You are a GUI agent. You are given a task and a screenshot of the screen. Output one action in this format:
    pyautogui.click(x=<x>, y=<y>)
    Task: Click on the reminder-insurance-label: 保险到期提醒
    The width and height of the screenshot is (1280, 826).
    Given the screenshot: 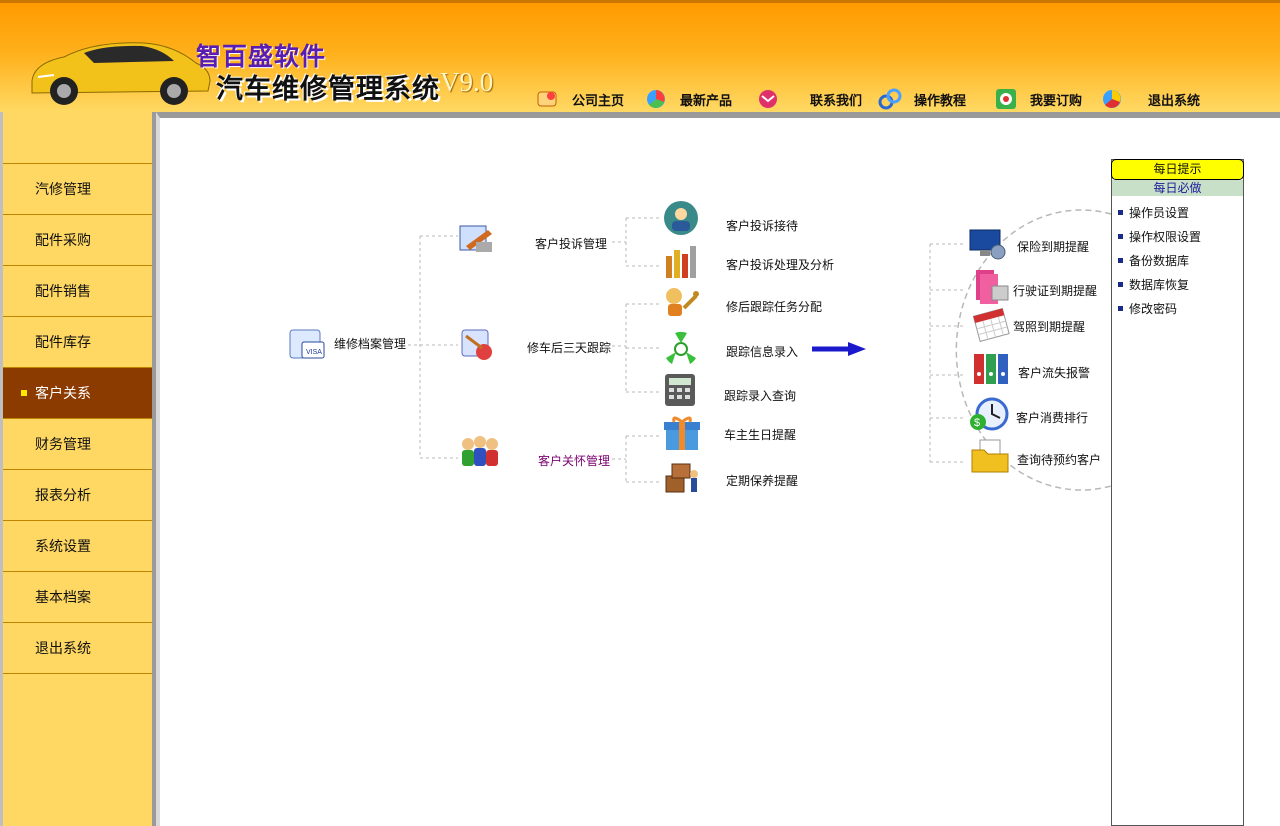 What is the action you would take?
    pyautogui.click(x=1053, y=246)
    